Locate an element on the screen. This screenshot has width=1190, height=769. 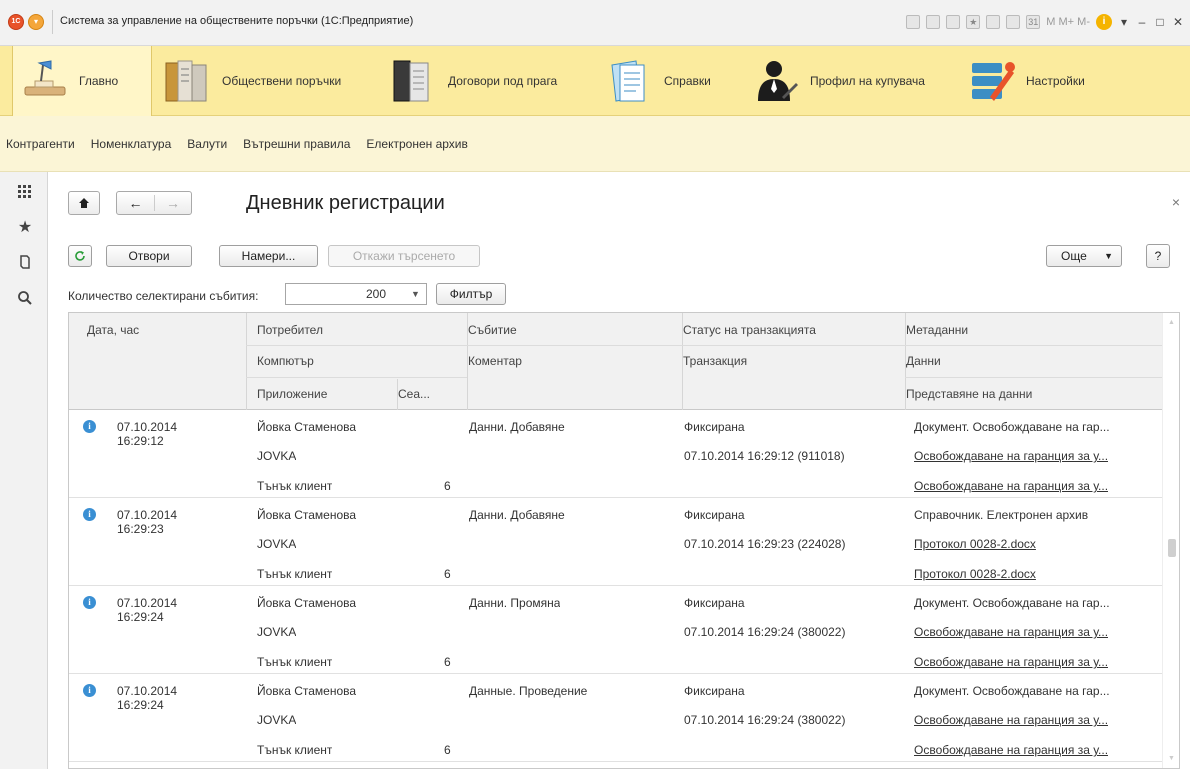
section-label: Обществени поръчки is located at coordinates (282, 81).